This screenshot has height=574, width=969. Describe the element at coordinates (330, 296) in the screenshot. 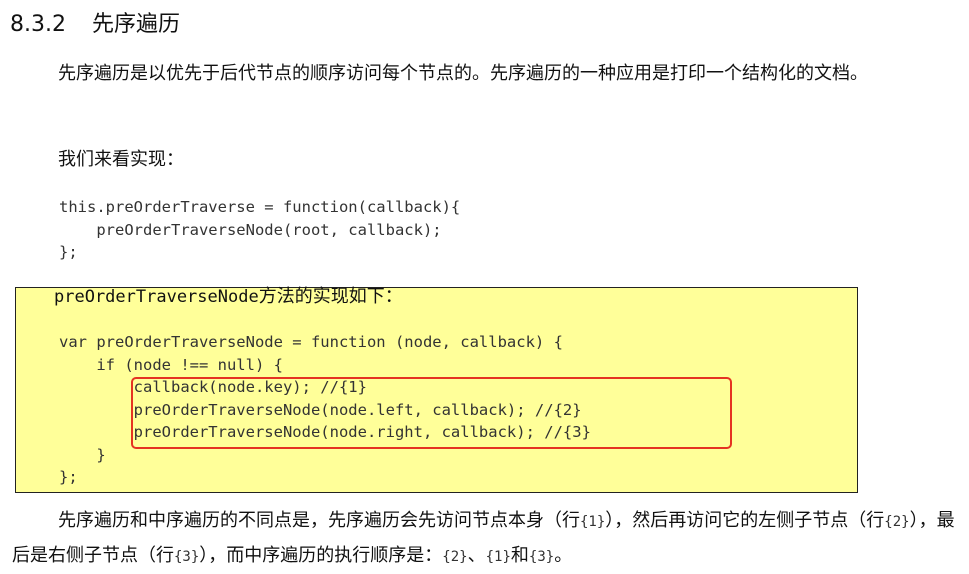

I see `box-intro-label: 方法的实现如下：` at that location.